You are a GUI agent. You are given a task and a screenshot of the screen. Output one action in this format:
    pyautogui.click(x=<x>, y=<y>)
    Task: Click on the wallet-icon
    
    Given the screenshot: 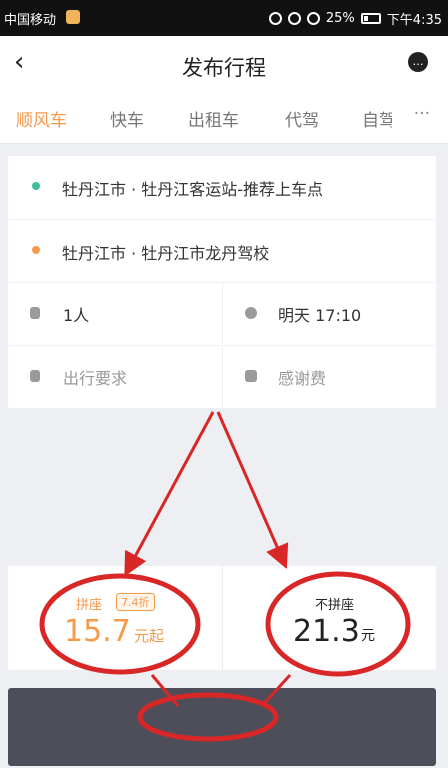 What is the action you would take?
    pyautogui.click(x=251, y=376)
    